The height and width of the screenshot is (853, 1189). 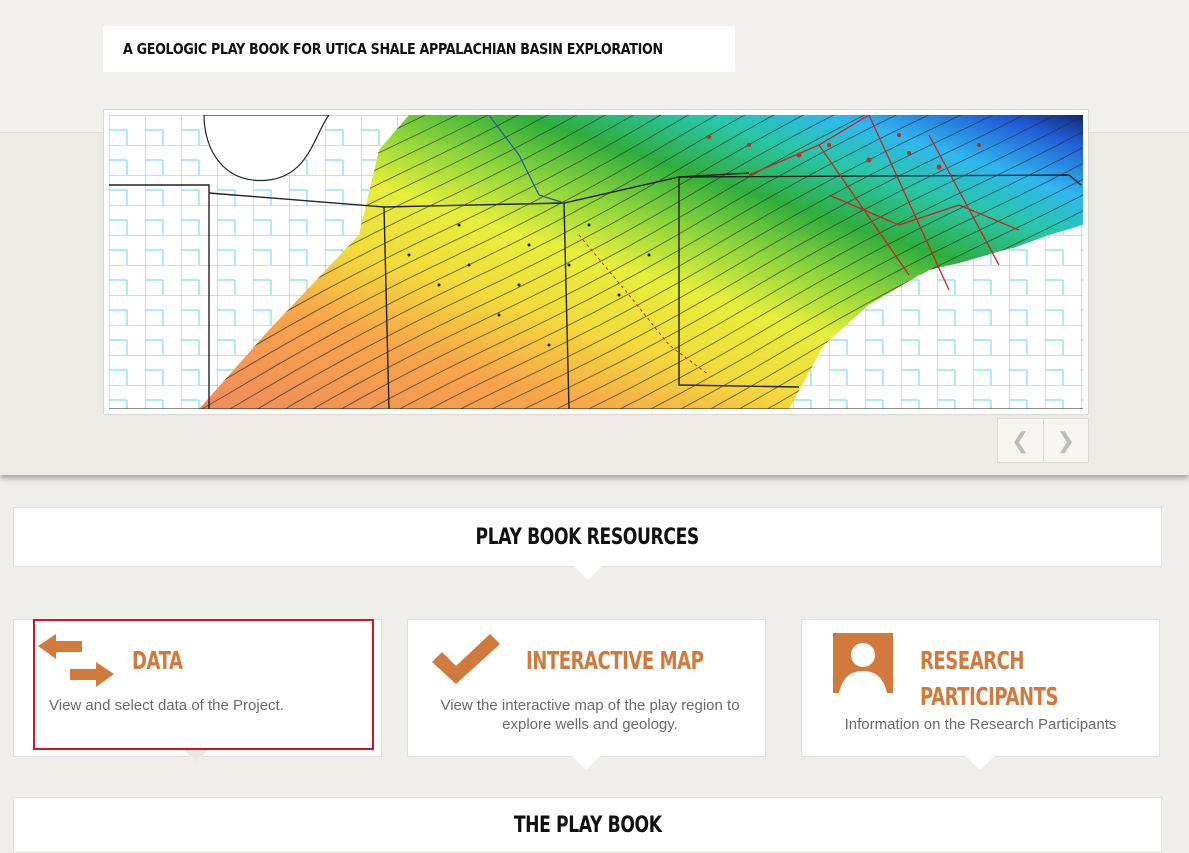 What do you see at coordinates (615, 660) in the screenshot?
I see `interactive-map-card-title: INTERACTIVE MAP` at bounding box center [615, 660].